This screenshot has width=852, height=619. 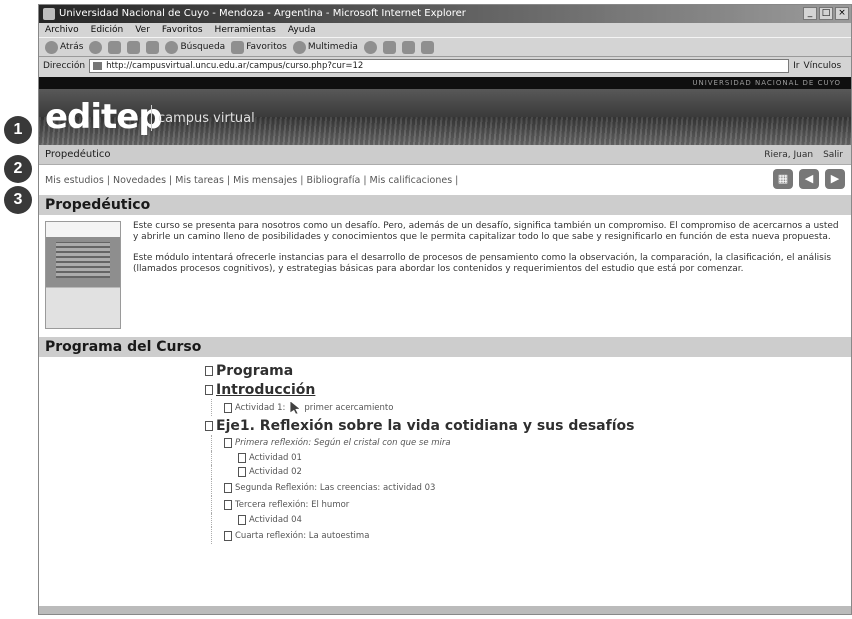 What do you see at coordinates (810, 13) in the screenshot?
I see `minimize-button: _` at bounding box center [810, 13].